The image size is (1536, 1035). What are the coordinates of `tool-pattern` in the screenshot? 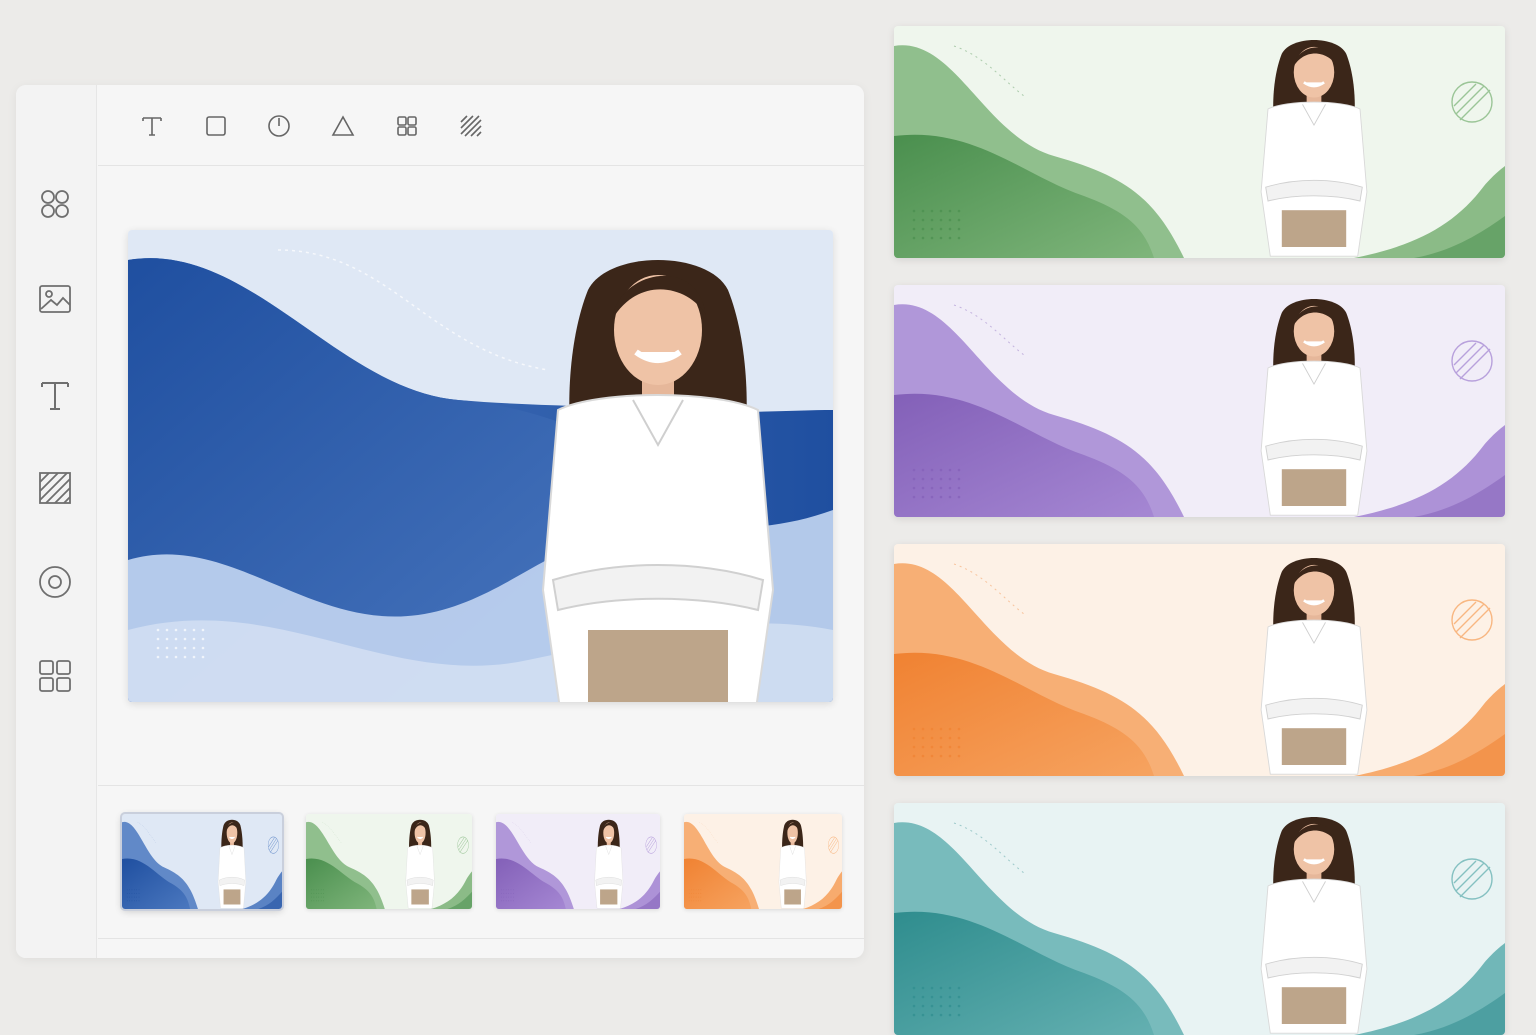 It's located at (471, 126).